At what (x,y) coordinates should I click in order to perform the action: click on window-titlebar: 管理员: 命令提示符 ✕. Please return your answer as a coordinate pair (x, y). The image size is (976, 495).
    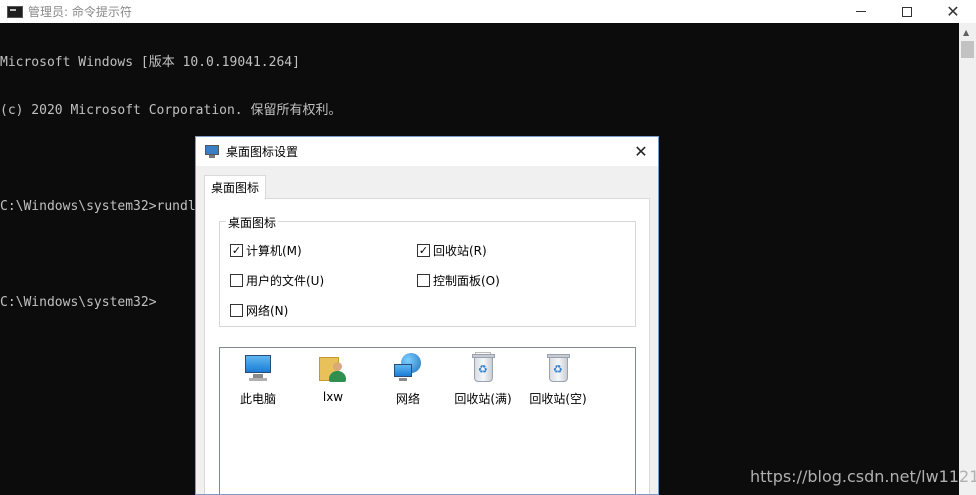
    Looking at the image, I should click on (488, 11).